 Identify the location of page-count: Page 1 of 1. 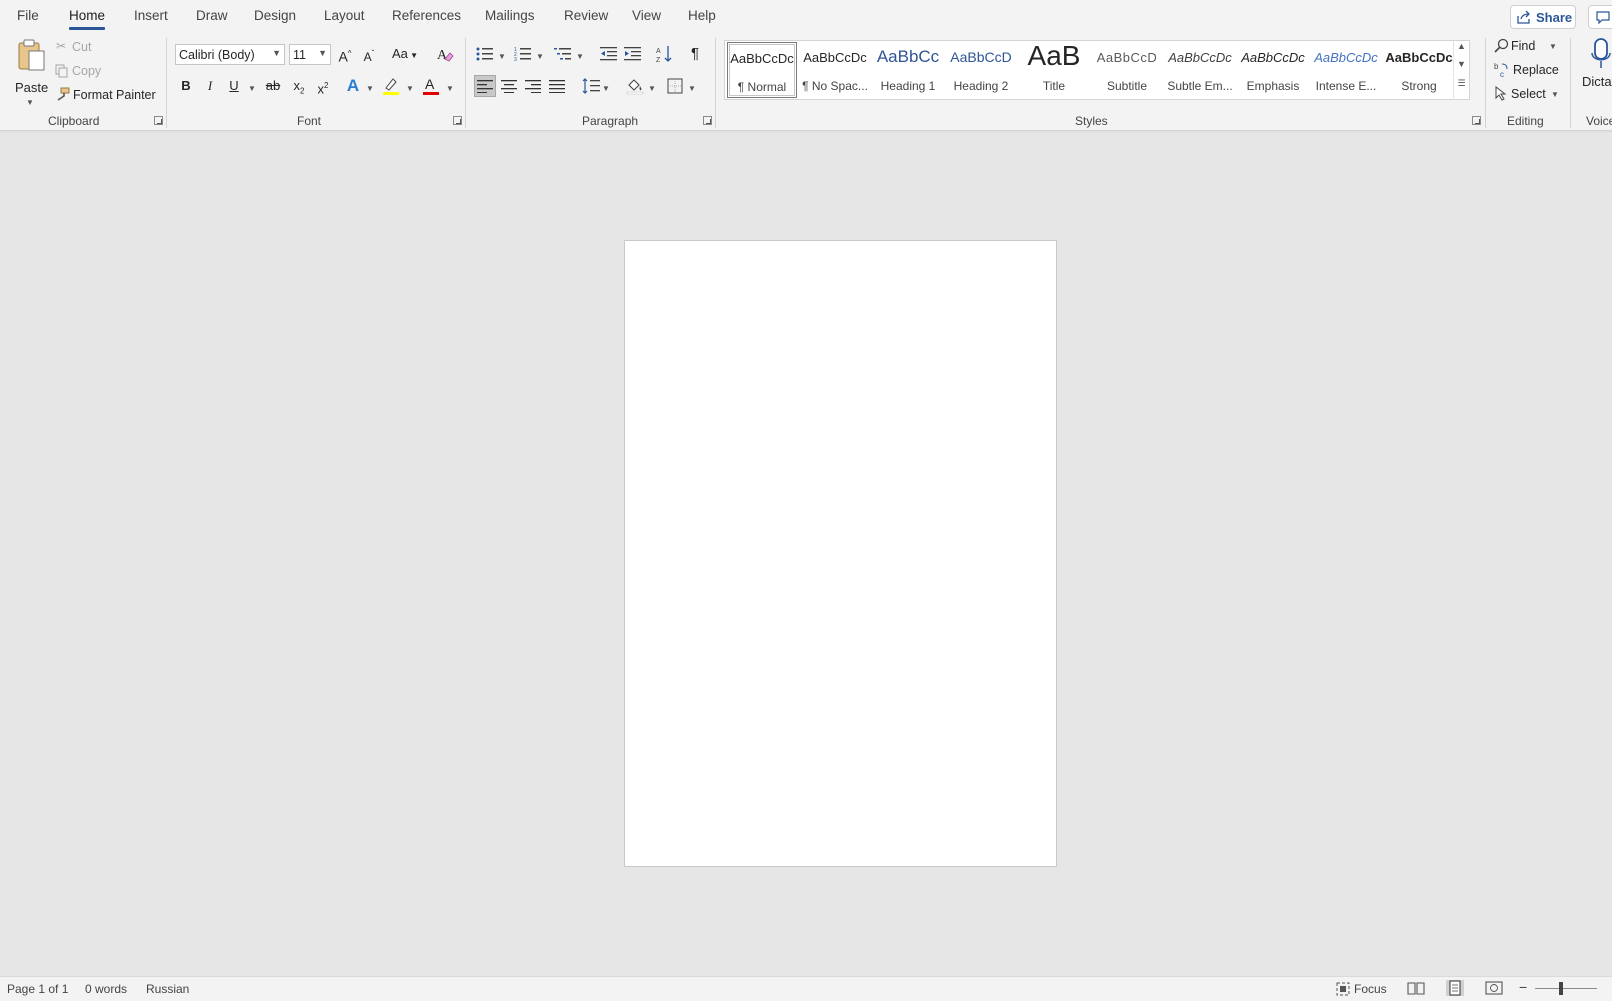
(37, 989).